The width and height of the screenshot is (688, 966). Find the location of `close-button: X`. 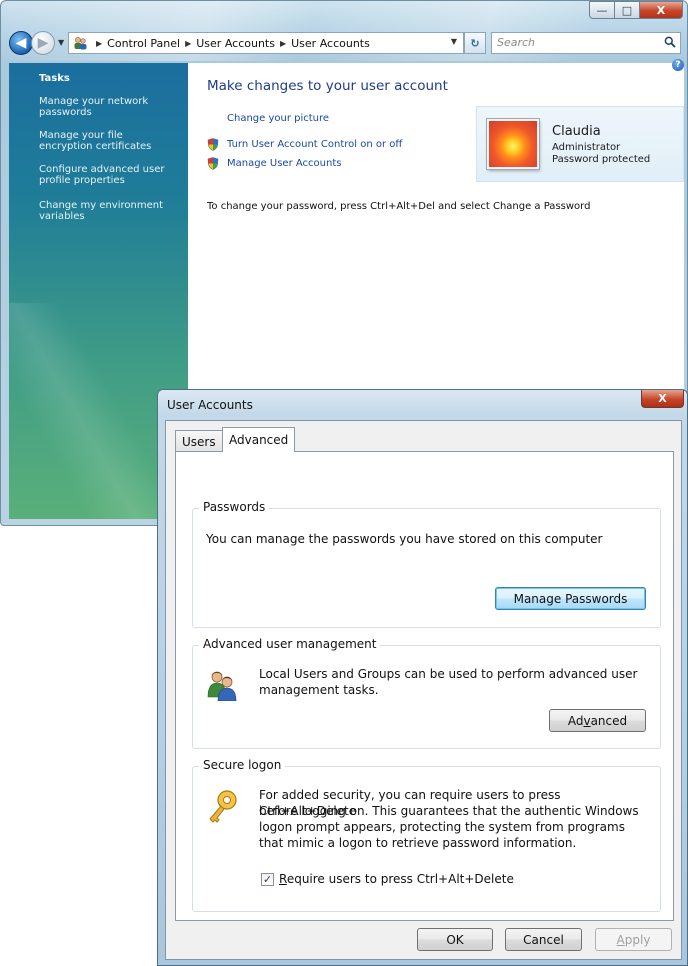

close-button: X is located at coordinates (661, 10).